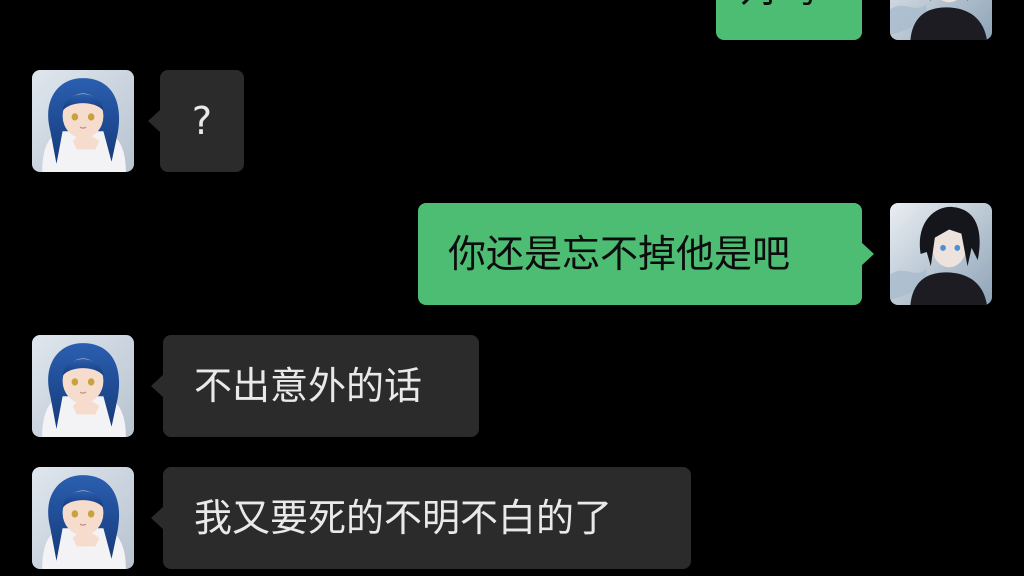 Image resolution: width=1024 pixels, height=576 pixels. Describe the element at coordinates (308, 386) in the screenshot. I see `message-text: 不出意外的话` at that location.